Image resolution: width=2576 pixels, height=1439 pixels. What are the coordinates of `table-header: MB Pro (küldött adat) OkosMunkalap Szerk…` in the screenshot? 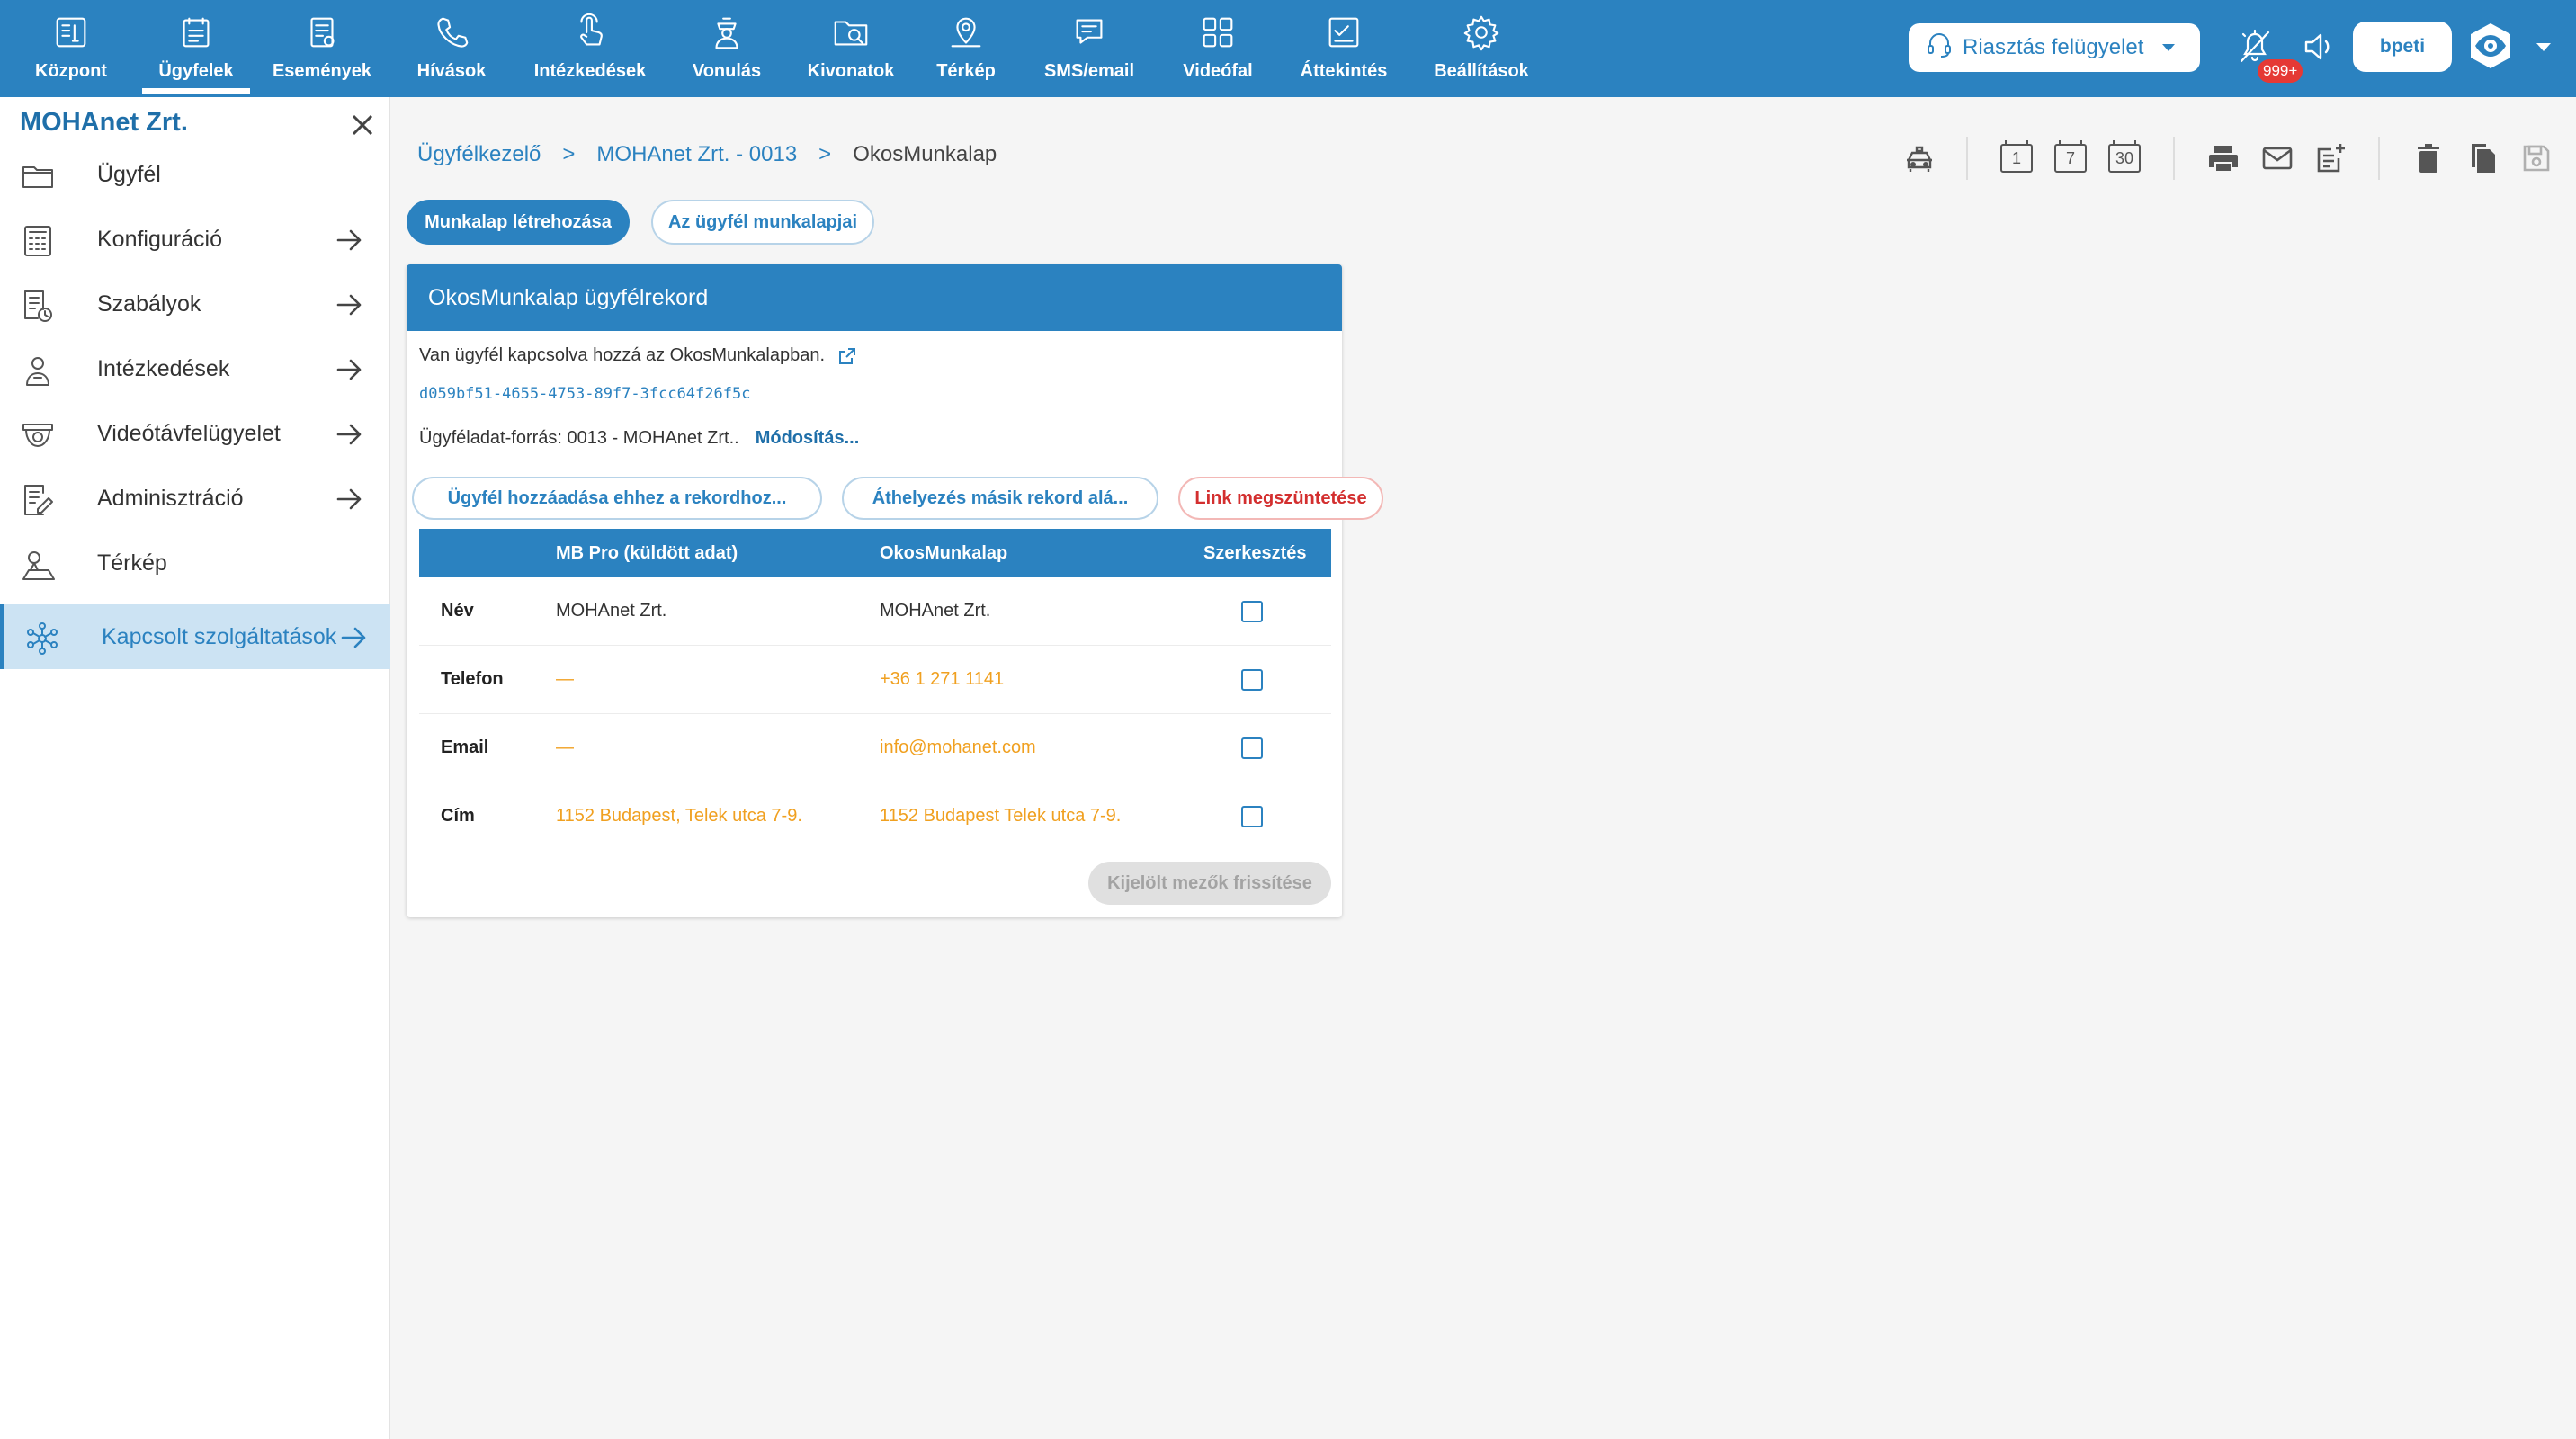 It's located at (875, 553).